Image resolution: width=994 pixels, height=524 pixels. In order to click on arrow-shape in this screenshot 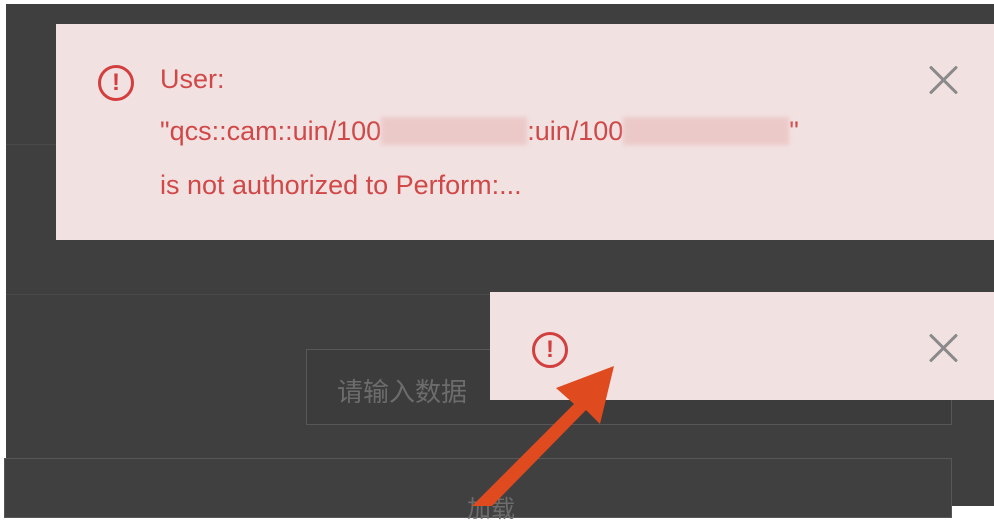, I will do `click(543, 436)`.